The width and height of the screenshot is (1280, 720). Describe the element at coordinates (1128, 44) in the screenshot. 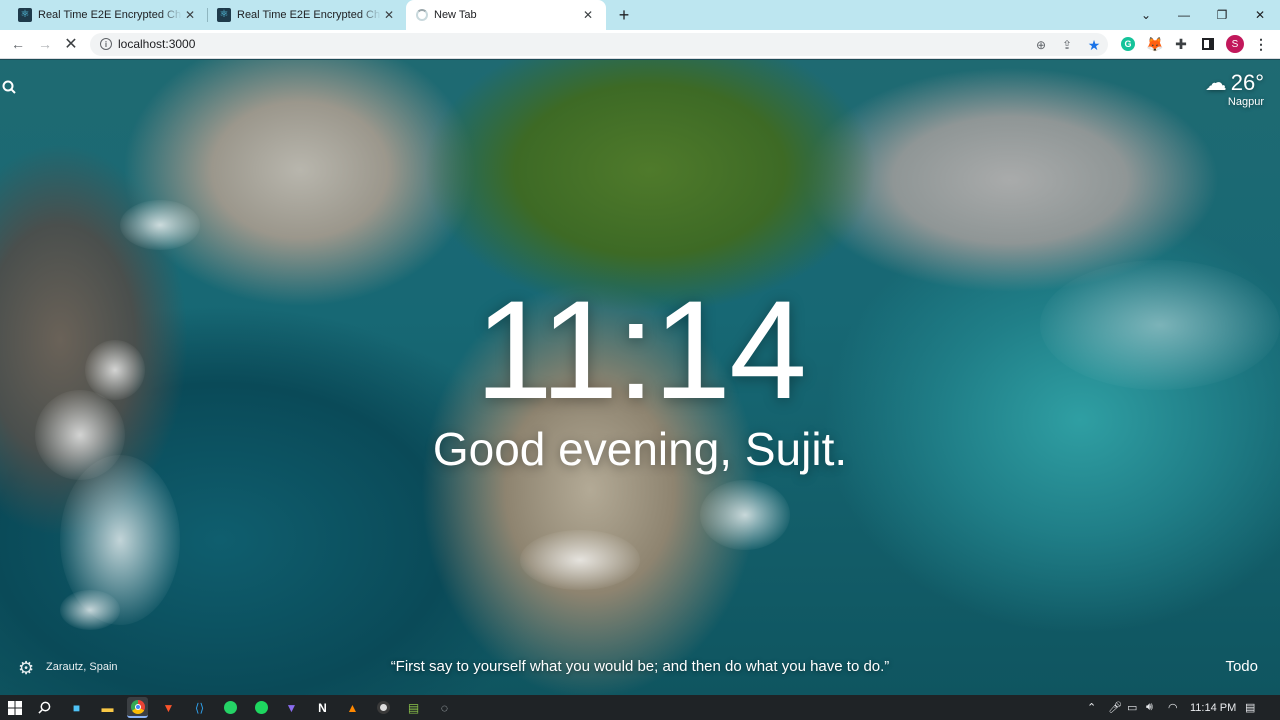

I see `grammarly-extension-icon: G` at that location.